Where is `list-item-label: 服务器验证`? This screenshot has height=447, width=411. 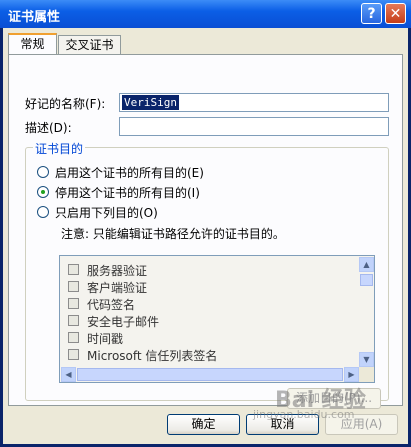 list-item-label: 服务器验证 is located at coordinates (117, 271).